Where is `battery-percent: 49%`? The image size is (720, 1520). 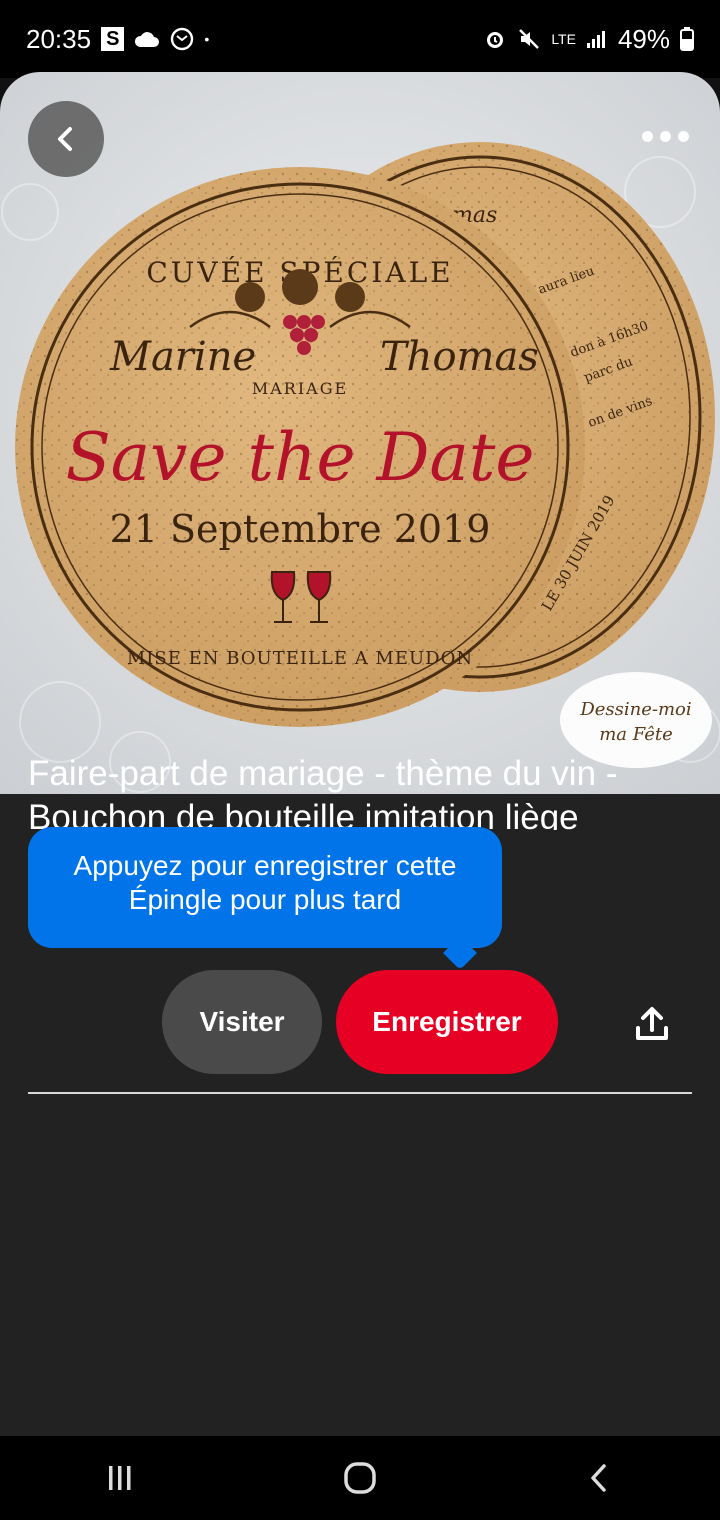 battery-percent: 49% is located at coordinates (643, 38).